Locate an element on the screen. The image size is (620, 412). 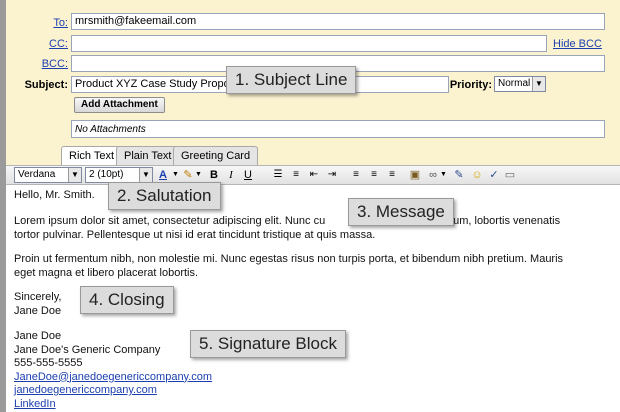
cc-field is located at coordinates (309, 43).